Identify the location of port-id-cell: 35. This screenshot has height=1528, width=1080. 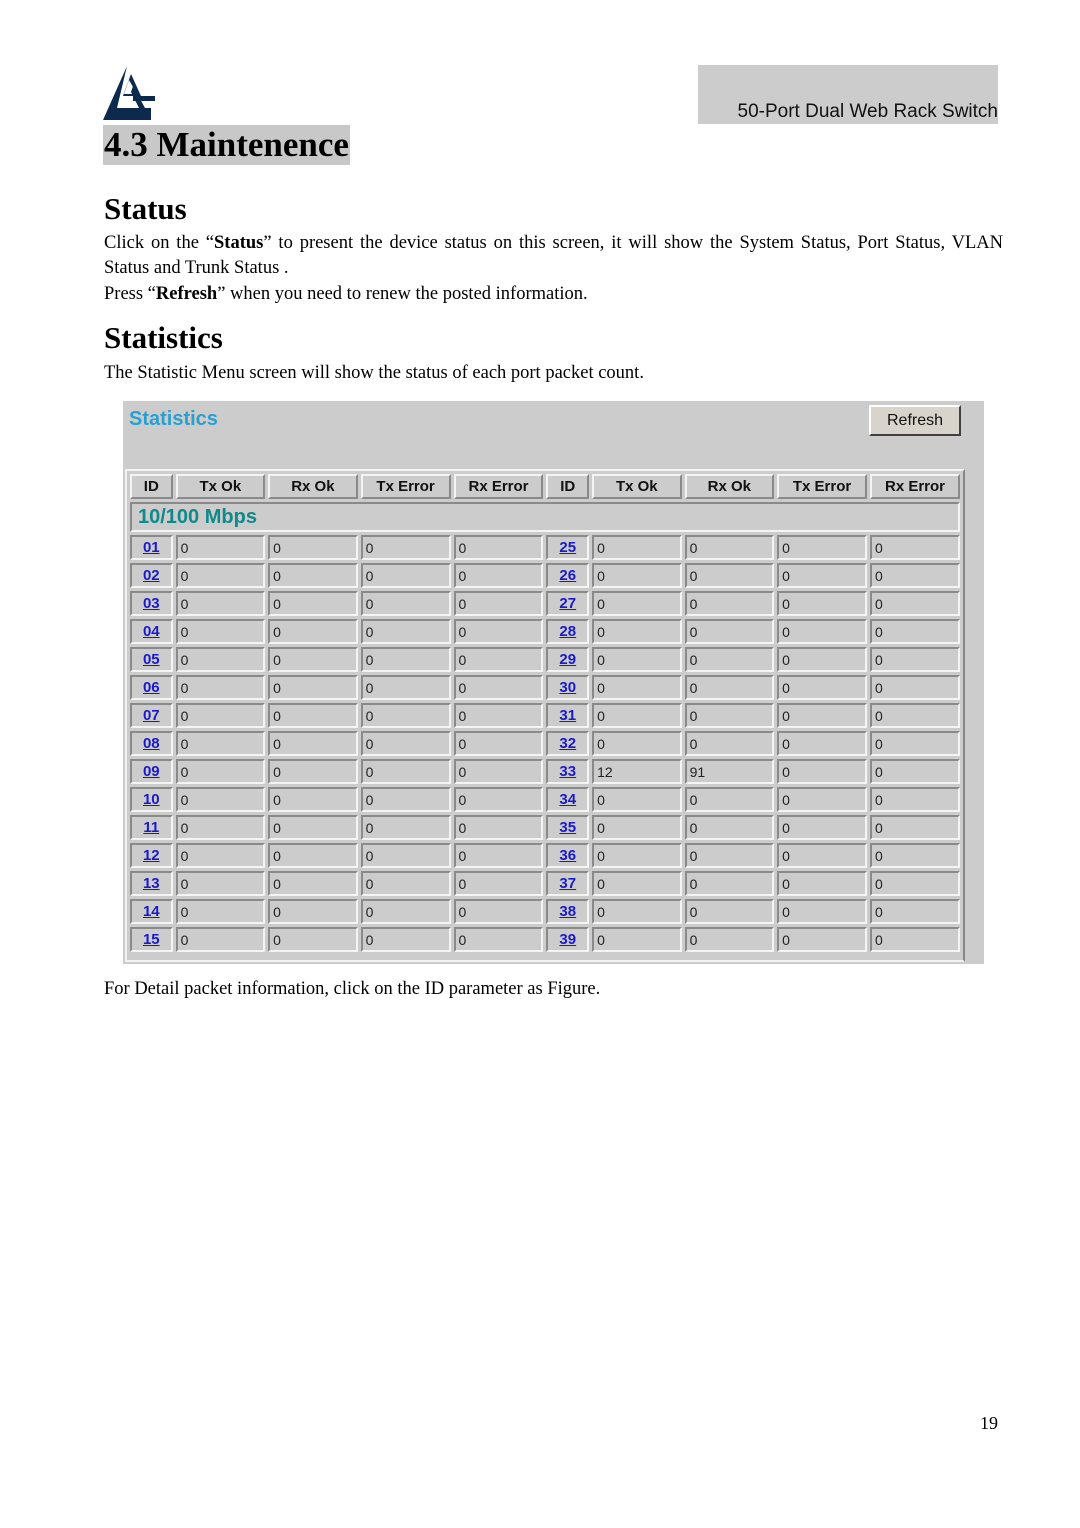
(568, 827).